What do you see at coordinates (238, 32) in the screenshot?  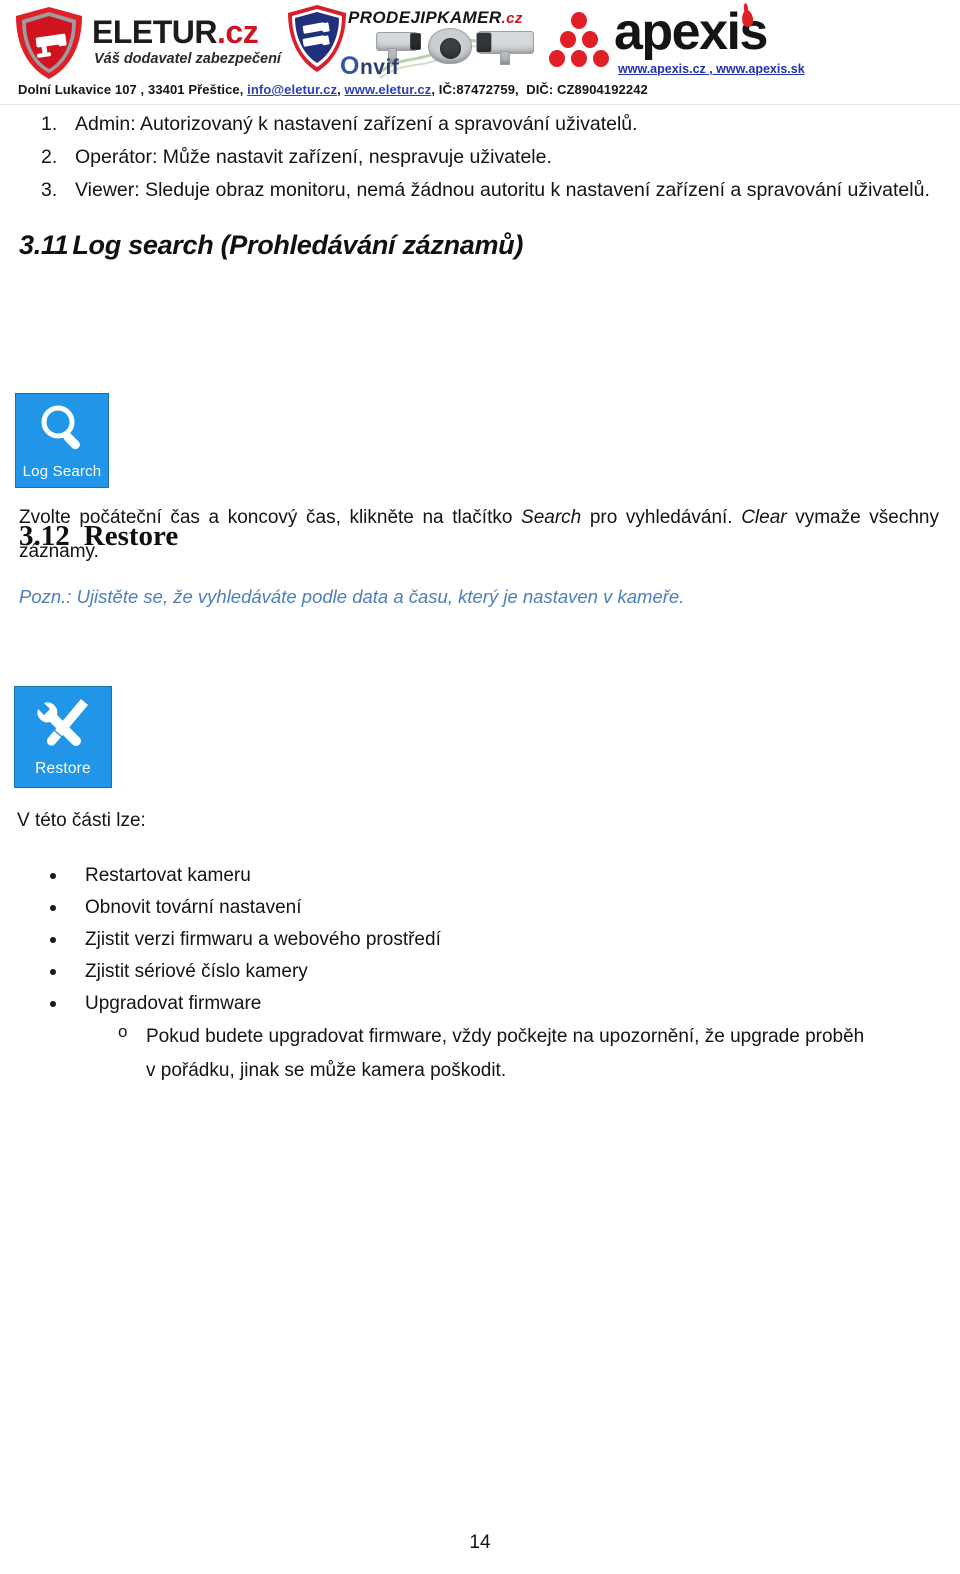 I see `eletur-tld: .cz` at bounding box center [238, 32].